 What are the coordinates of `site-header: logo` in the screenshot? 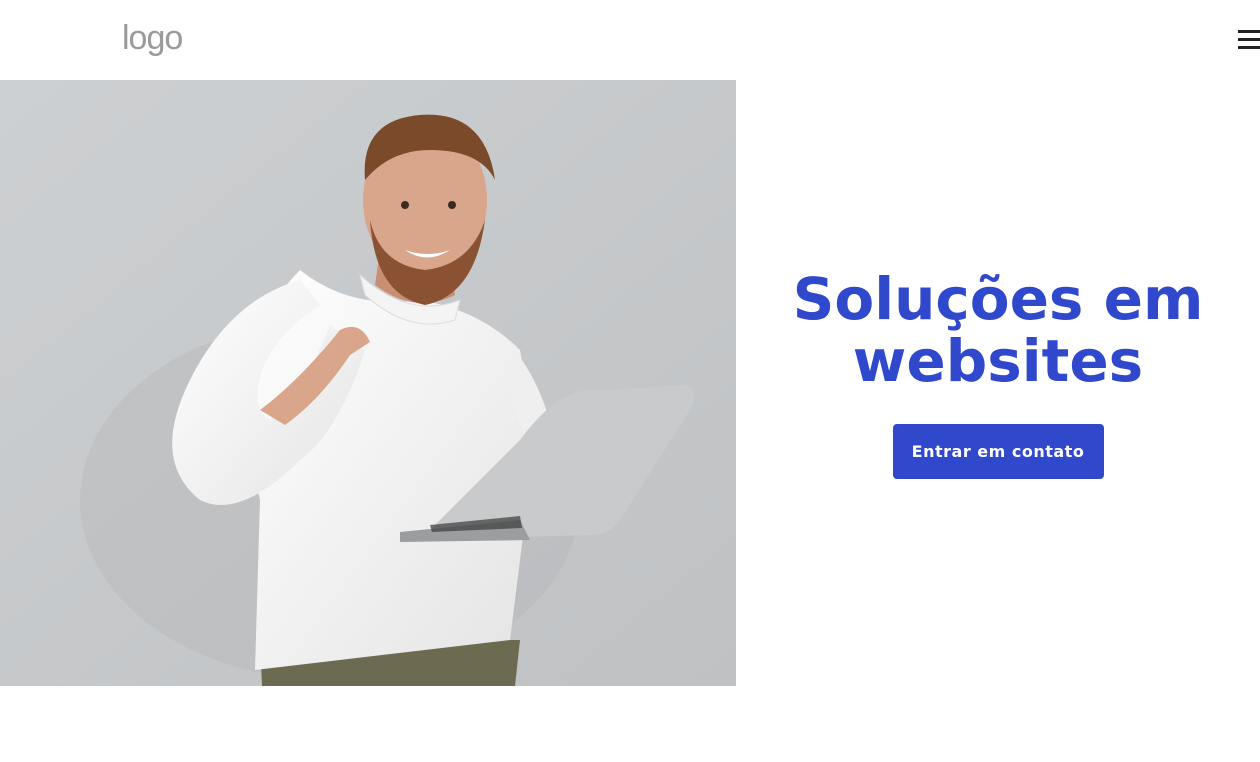 It's located at (630, 40).